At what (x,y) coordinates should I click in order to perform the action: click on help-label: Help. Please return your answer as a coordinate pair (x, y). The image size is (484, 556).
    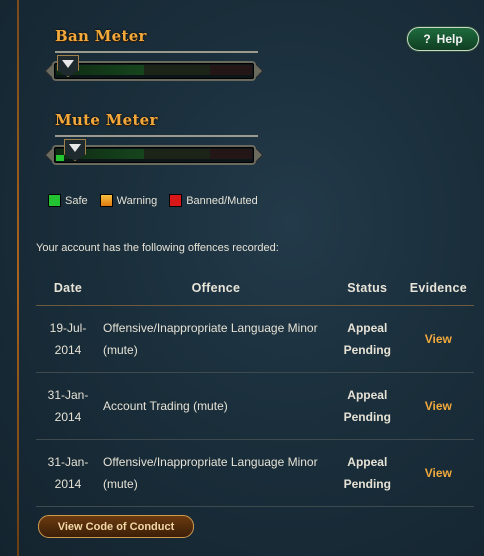
    Looking at the image, I should click on (449, 39).